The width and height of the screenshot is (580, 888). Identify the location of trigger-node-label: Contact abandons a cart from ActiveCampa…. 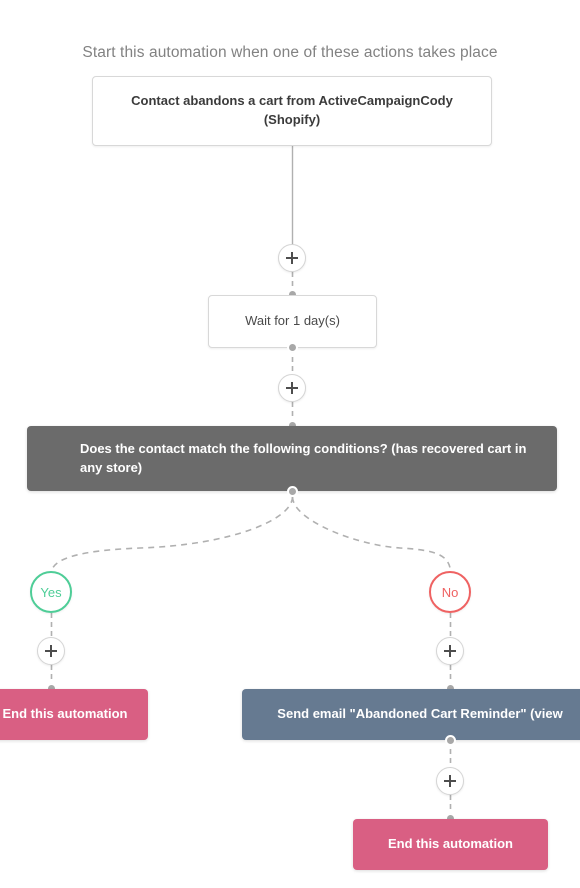
(292, 110).